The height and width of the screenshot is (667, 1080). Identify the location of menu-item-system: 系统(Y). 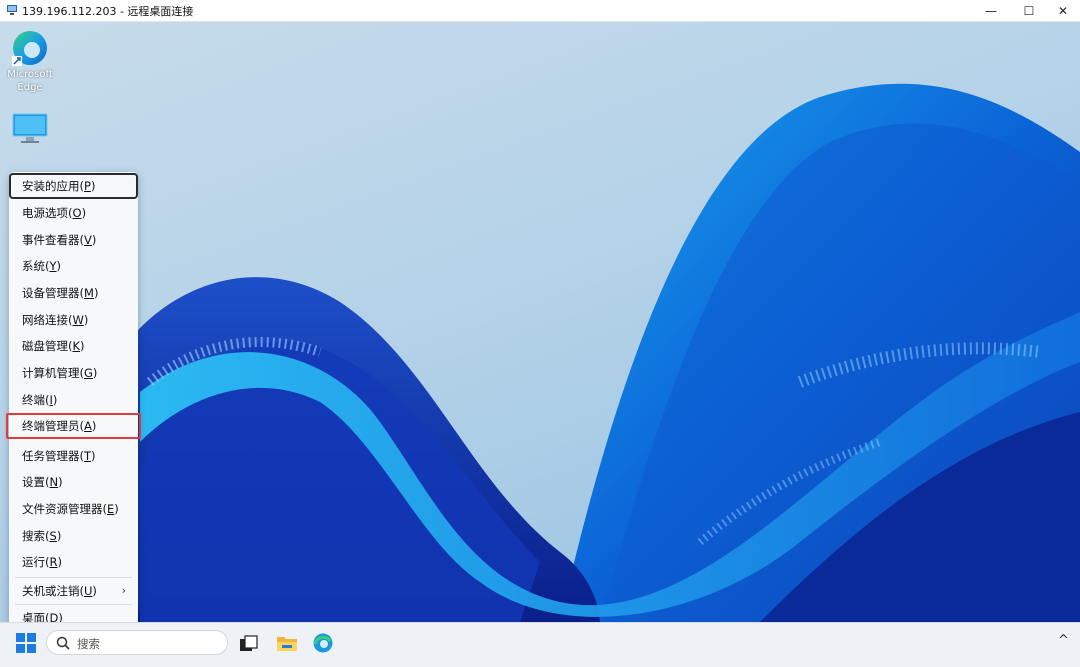
(73, 266).